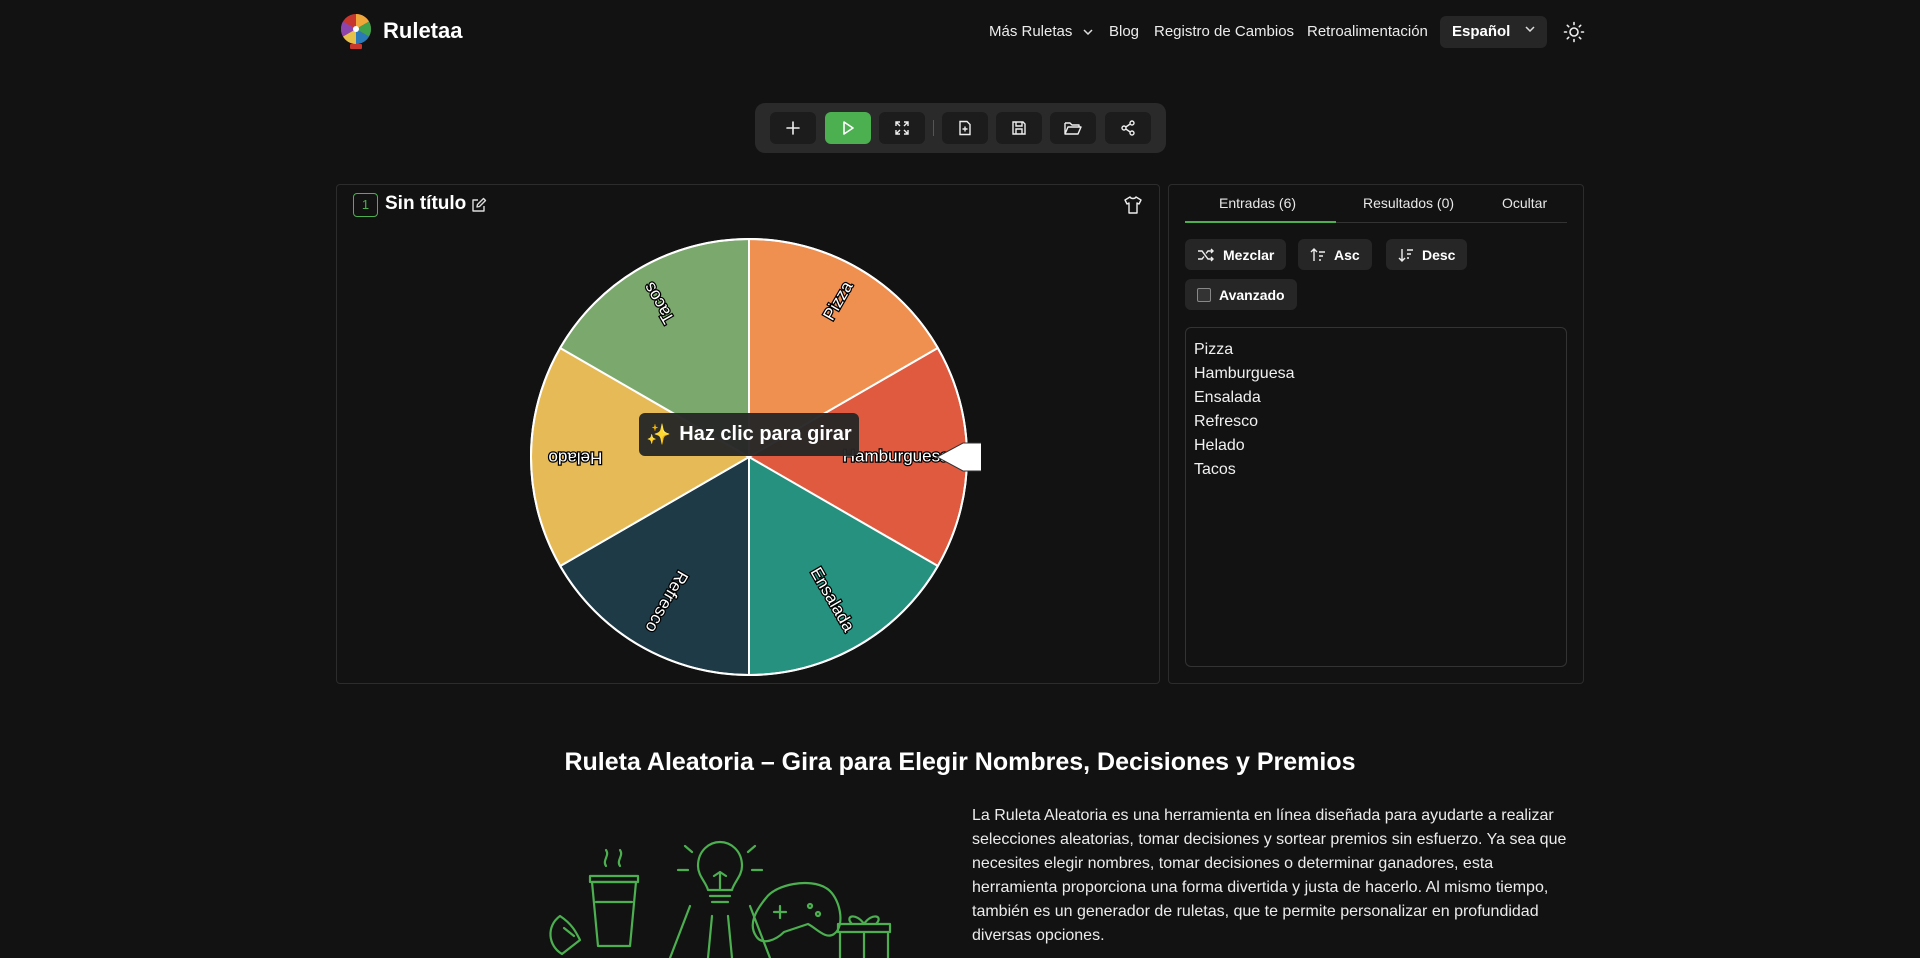 The width and height of the screenshot is (1920, 958). Describe the element at coordinates (1133, 205) in the screenshot. I see `shirt-icon` at that location.